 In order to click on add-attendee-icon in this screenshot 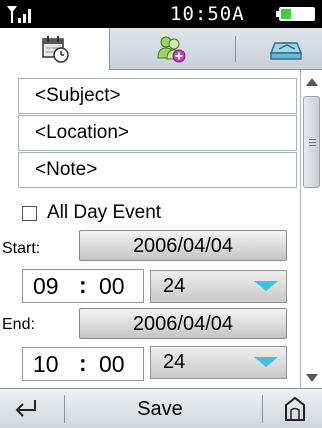, I will do `click(171, 49)`.